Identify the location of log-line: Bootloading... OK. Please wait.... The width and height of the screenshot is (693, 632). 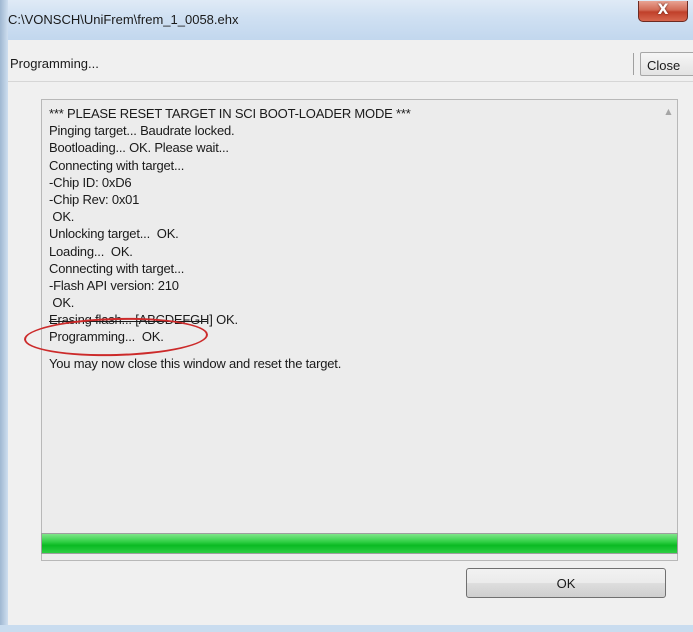
(139, 148).